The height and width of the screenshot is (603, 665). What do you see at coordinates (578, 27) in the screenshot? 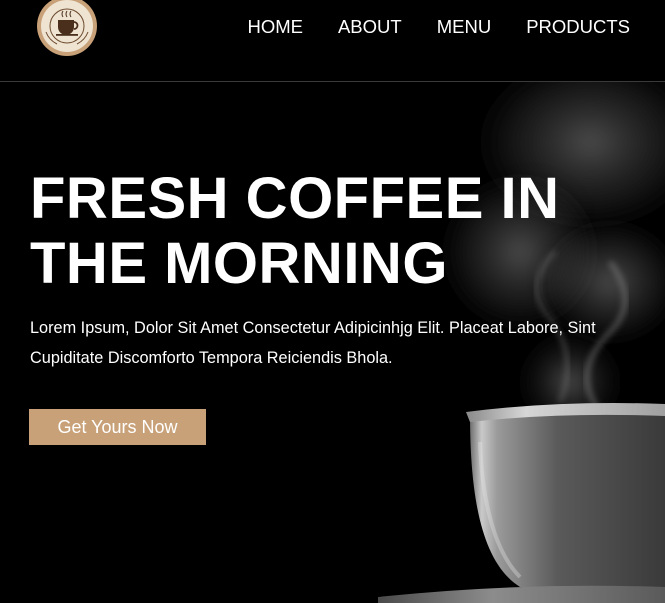
I see `nav-link-products: PRODUCTS` at bounding box center [578, 27].